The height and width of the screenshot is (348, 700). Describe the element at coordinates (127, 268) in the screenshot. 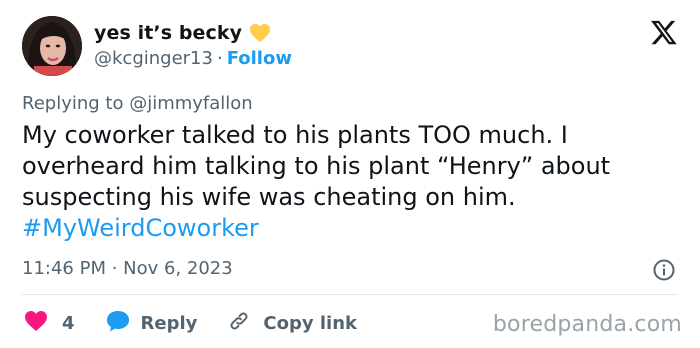

I see `tweet-timestamp: 11:46 PM · Nov 6, 2023` at that location.